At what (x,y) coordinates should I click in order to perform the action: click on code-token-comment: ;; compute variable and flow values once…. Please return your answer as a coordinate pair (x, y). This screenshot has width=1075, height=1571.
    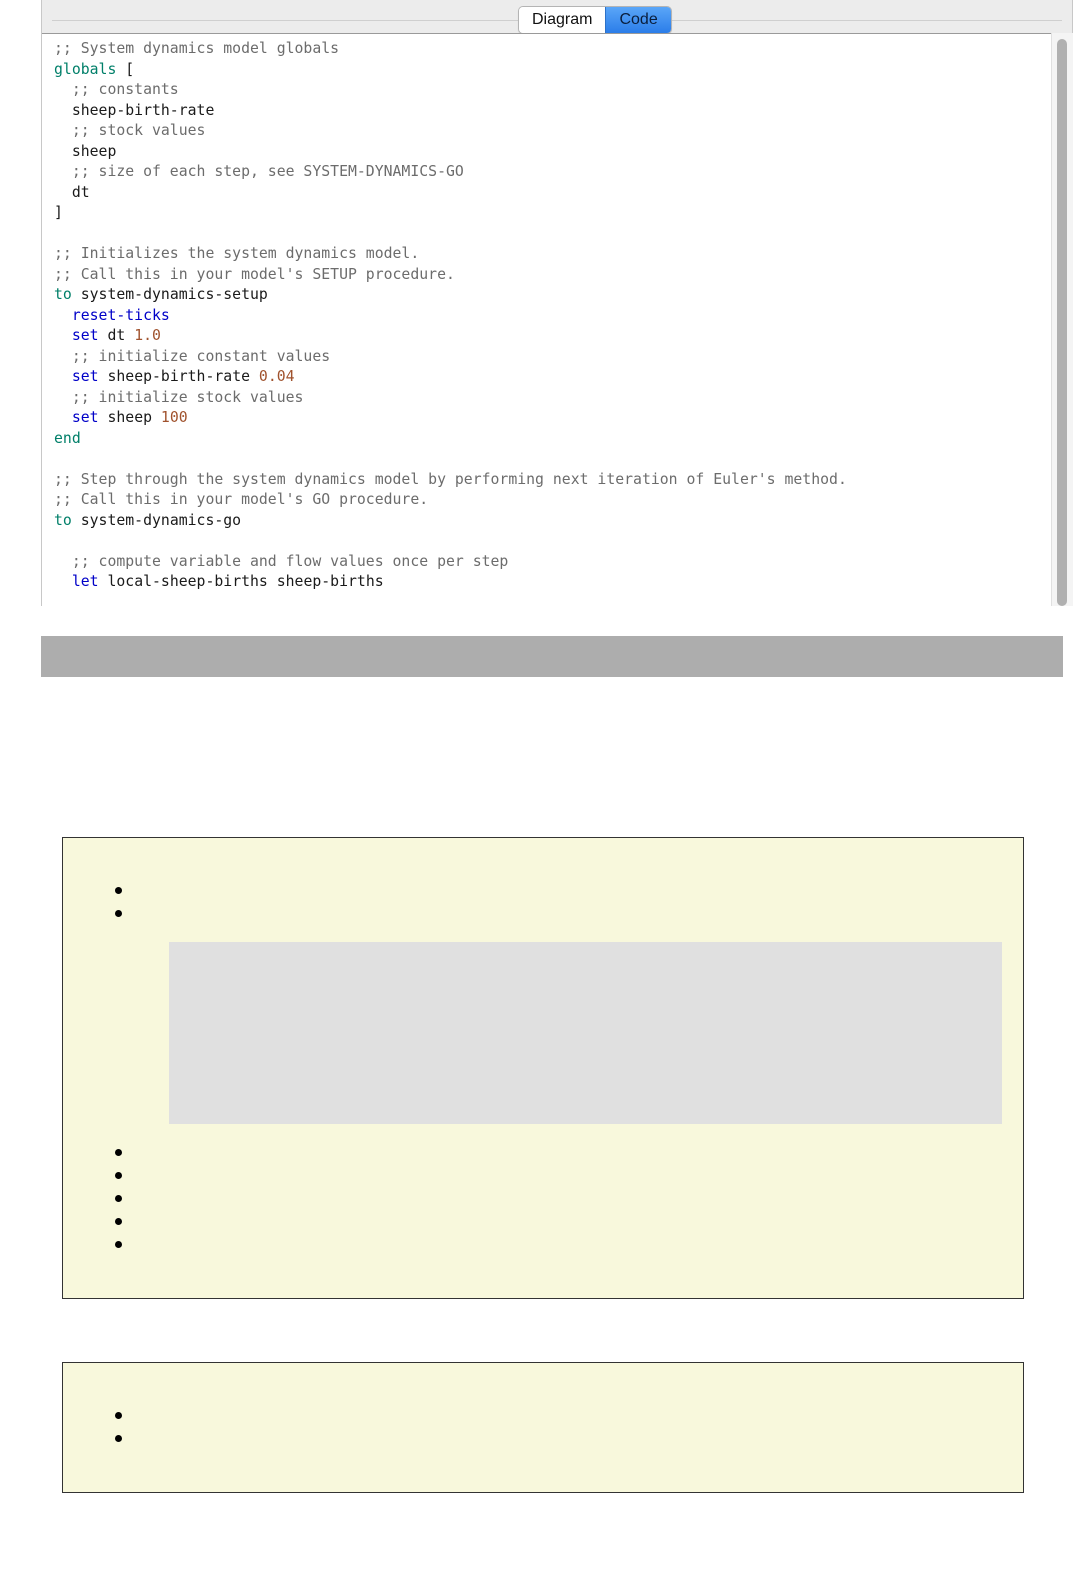
    Looking at the image, I should click on (281, 561).